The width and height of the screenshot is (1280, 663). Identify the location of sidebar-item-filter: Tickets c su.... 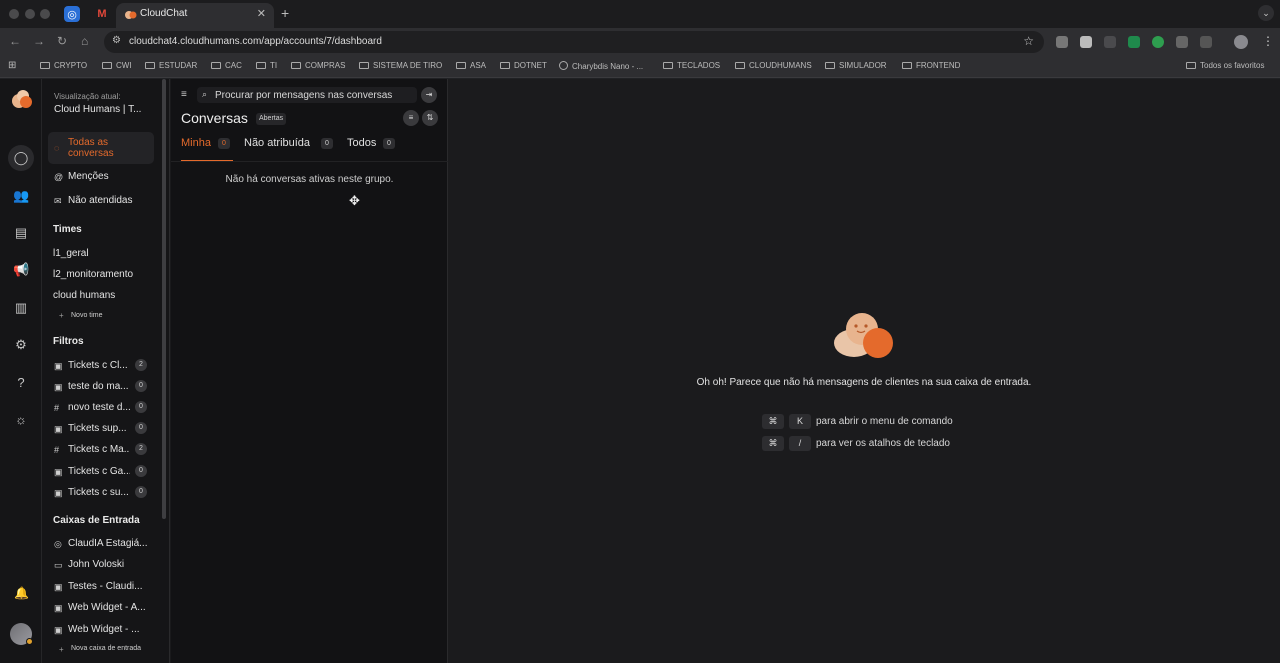
(99, 492).